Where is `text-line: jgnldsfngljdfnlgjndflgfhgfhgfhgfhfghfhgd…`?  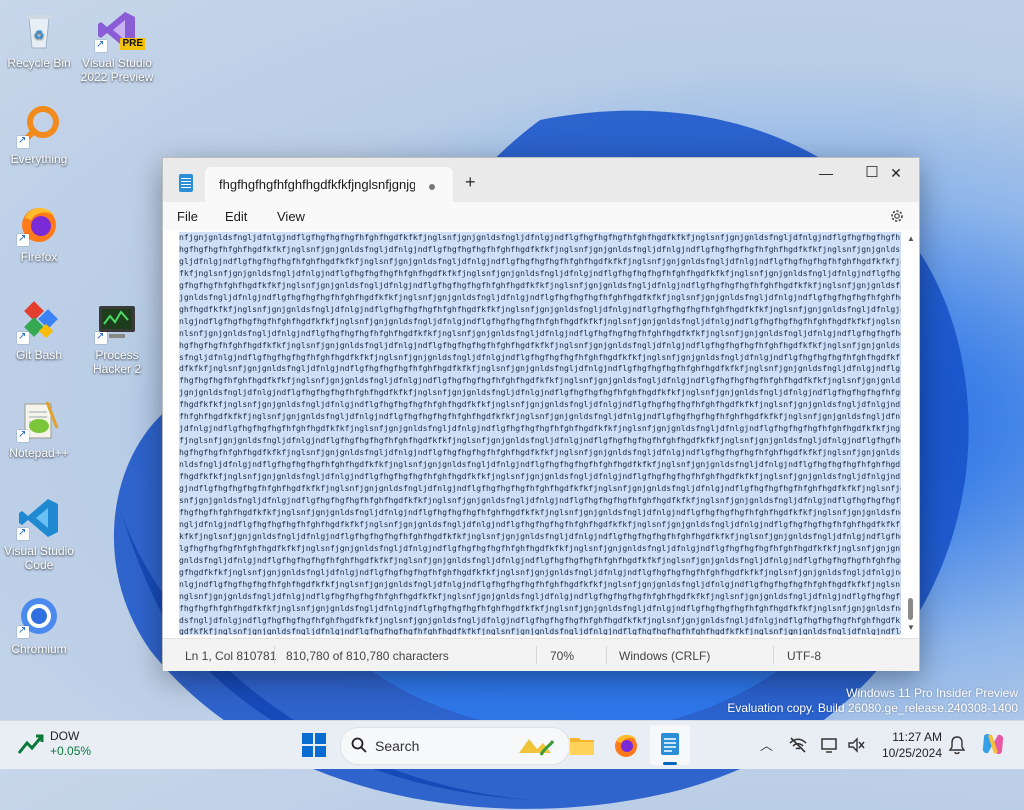 text-line: jgnldsfngljdfnlgjndflgfhgfhgfhgfhfghfhgd… is located at coordinates (540, 297).